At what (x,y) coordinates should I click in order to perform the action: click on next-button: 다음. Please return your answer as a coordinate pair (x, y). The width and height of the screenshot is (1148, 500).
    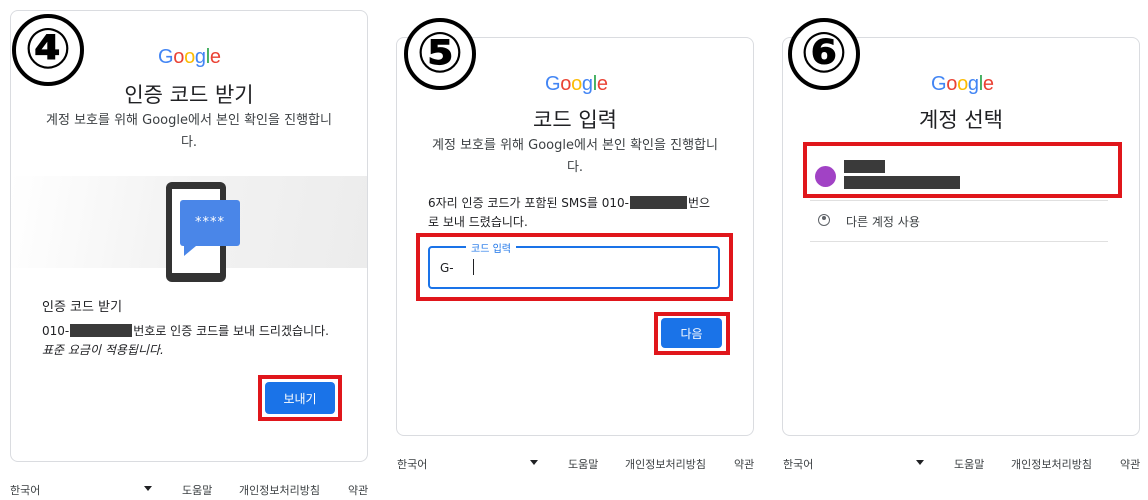
    Looking at the image, I should click on (691, 333).